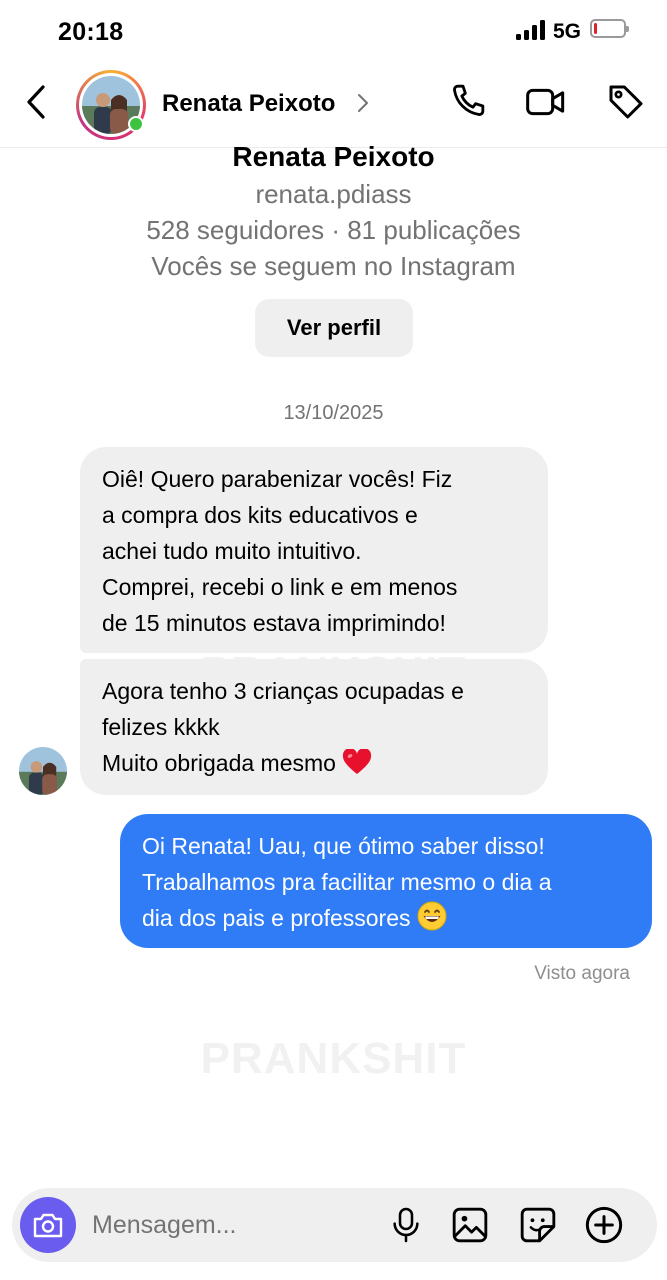 The height and width of the screenshot is (1280, 667). I want to click on status-time: 20:18, so click(91, 32).